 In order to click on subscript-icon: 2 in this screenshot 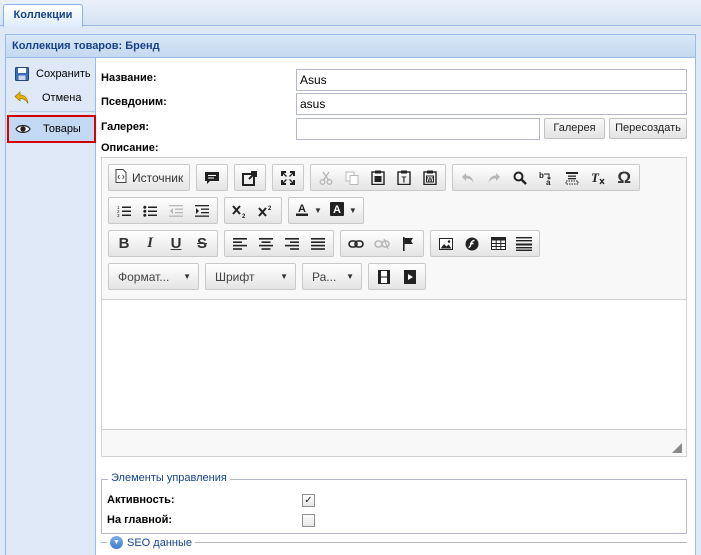, I will do `click(240, 210)`.